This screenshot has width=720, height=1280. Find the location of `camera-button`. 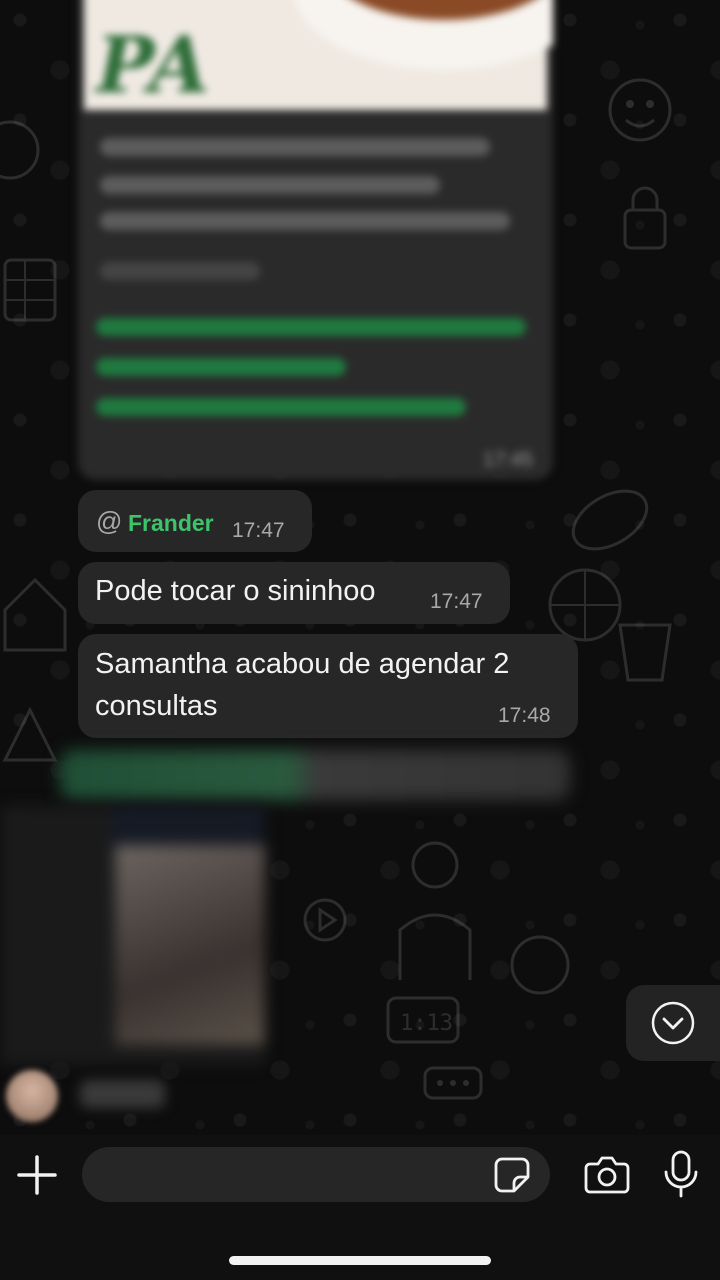

camera-button is located at coordinates (607, 1174).